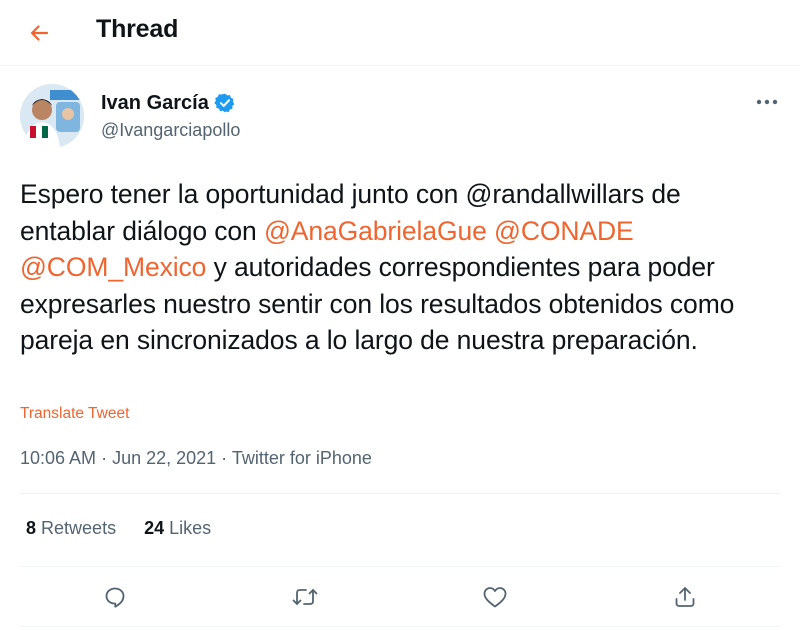  What do you see at coordinates (113, 267) in the screenshot?
I see `mention-link: @COM_Mexico` at bounding box center [113, 267].